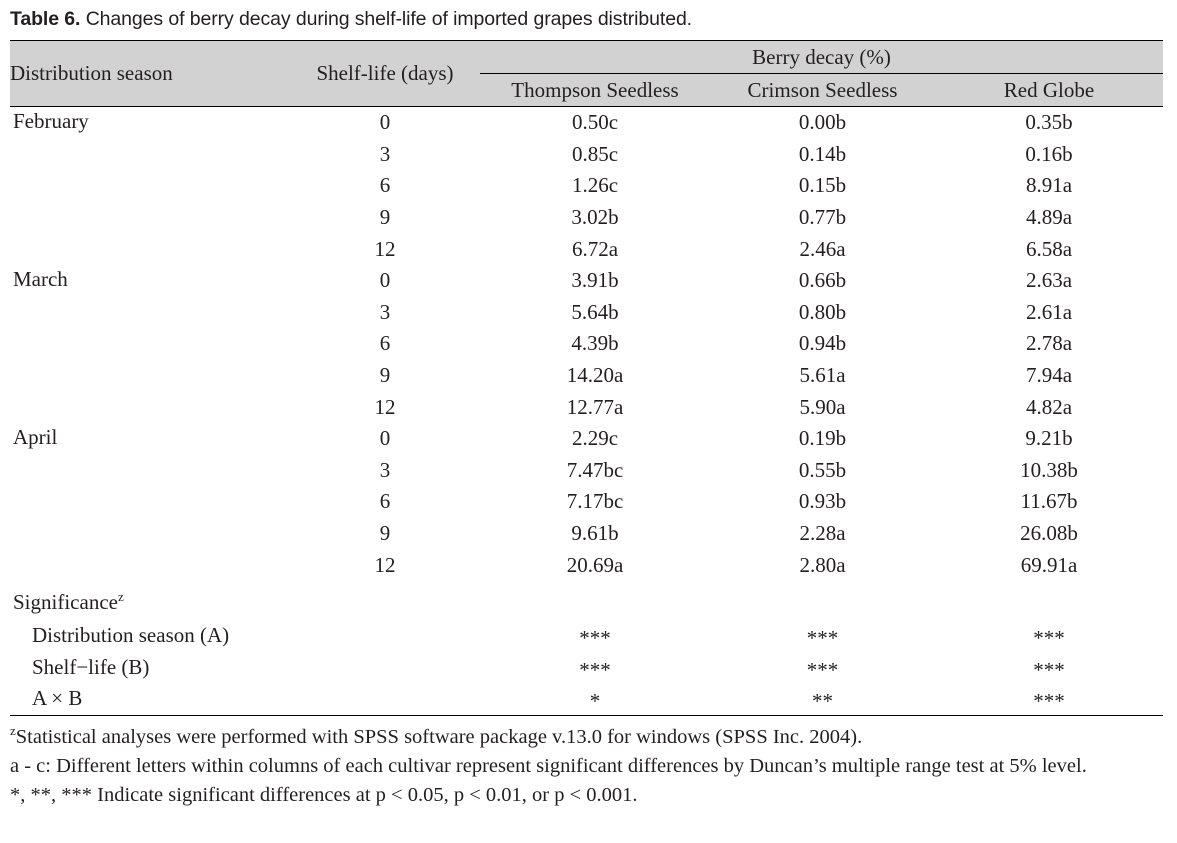  I want to click on crimson-value: 2.80a, so click(822, 564).